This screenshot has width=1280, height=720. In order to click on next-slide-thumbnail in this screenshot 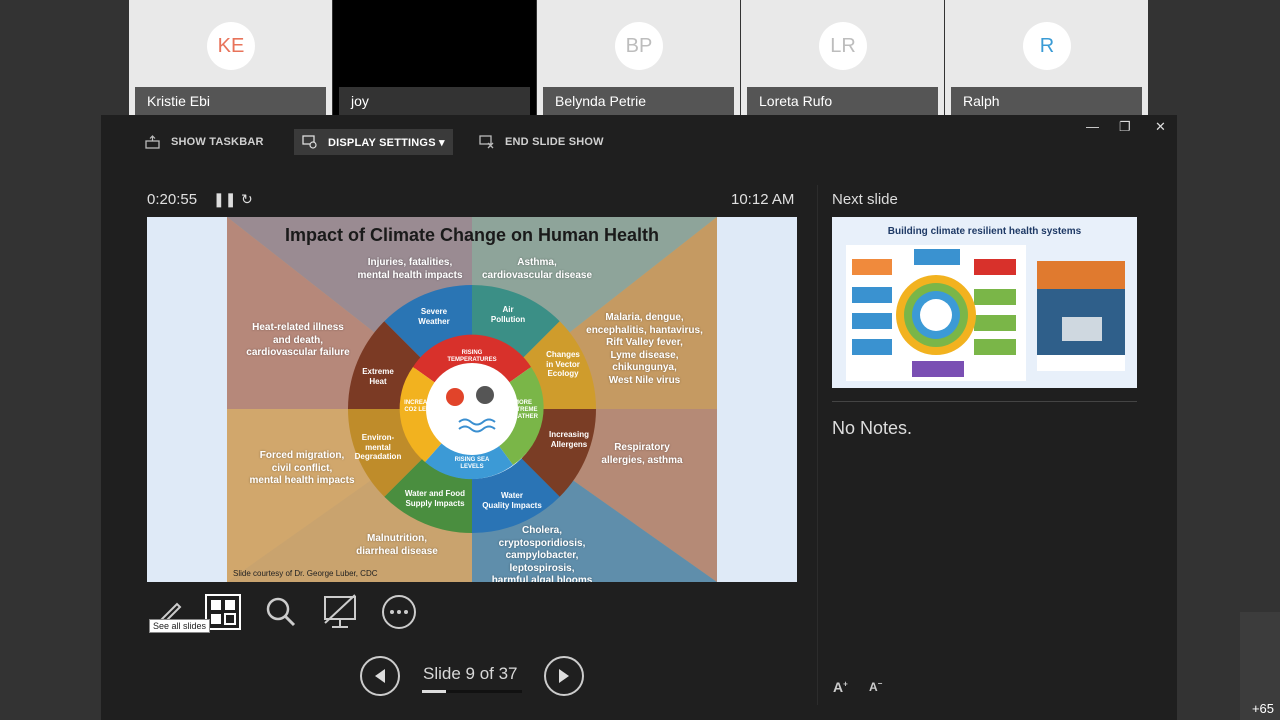, I will do `click(985, 313)`.